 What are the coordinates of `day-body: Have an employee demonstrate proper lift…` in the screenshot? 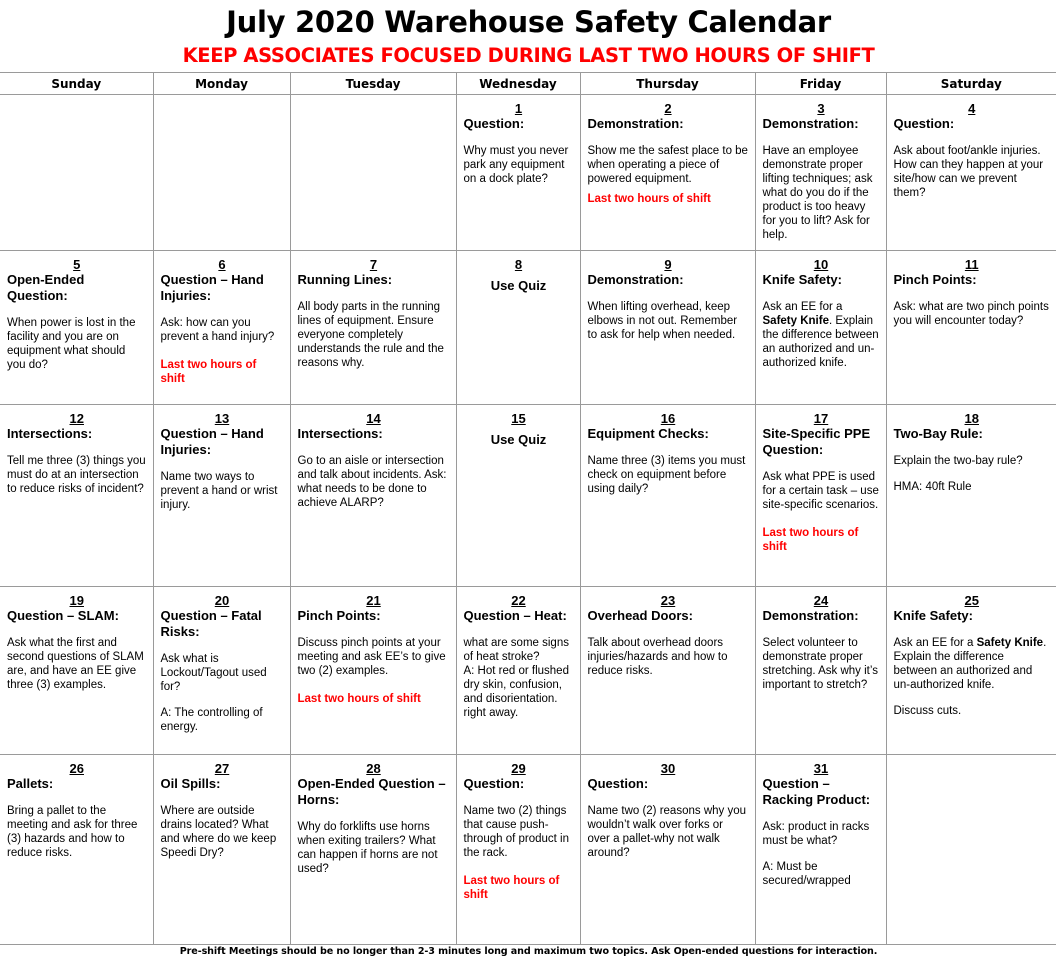 It's located at (817, 193).